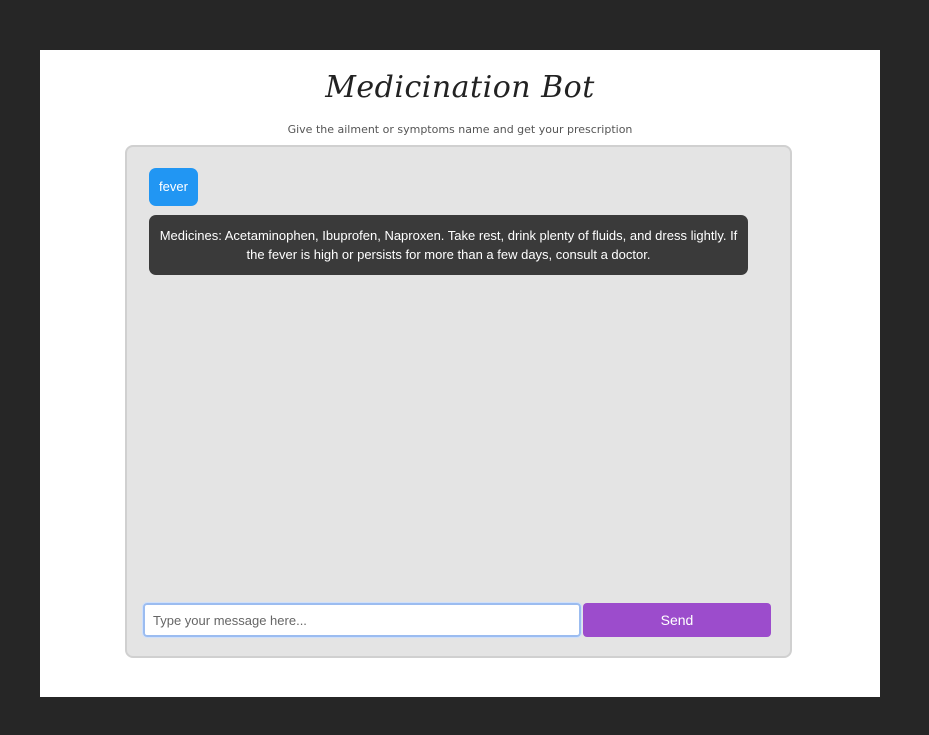 The image size is (929, 735). Describe the element at coordinates (173, 187) in the screenshot. I see `user-message: fever` at that location.